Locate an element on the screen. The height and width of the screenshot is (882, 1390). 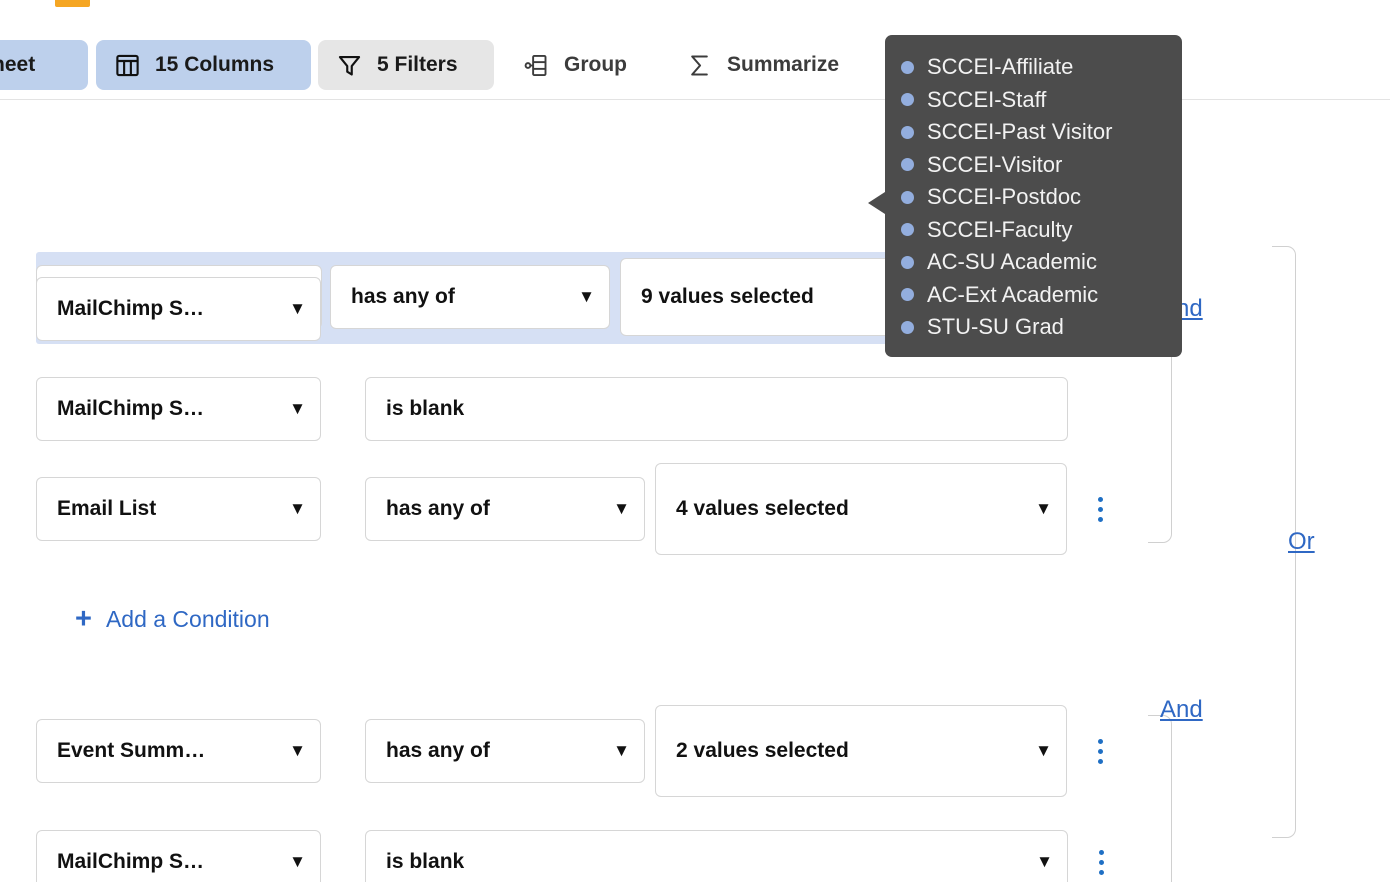
tooltip-item-label: AC-SU Academic is located at coordinates (1012, 262).